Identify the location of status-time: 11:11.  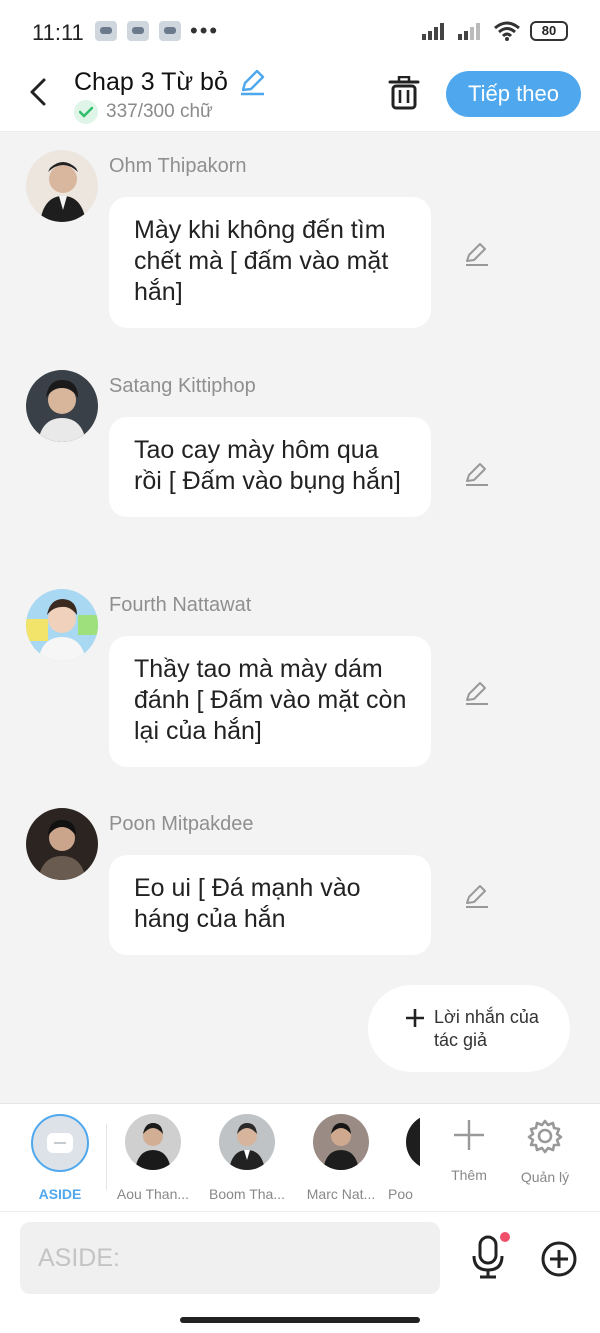
(58, 32).